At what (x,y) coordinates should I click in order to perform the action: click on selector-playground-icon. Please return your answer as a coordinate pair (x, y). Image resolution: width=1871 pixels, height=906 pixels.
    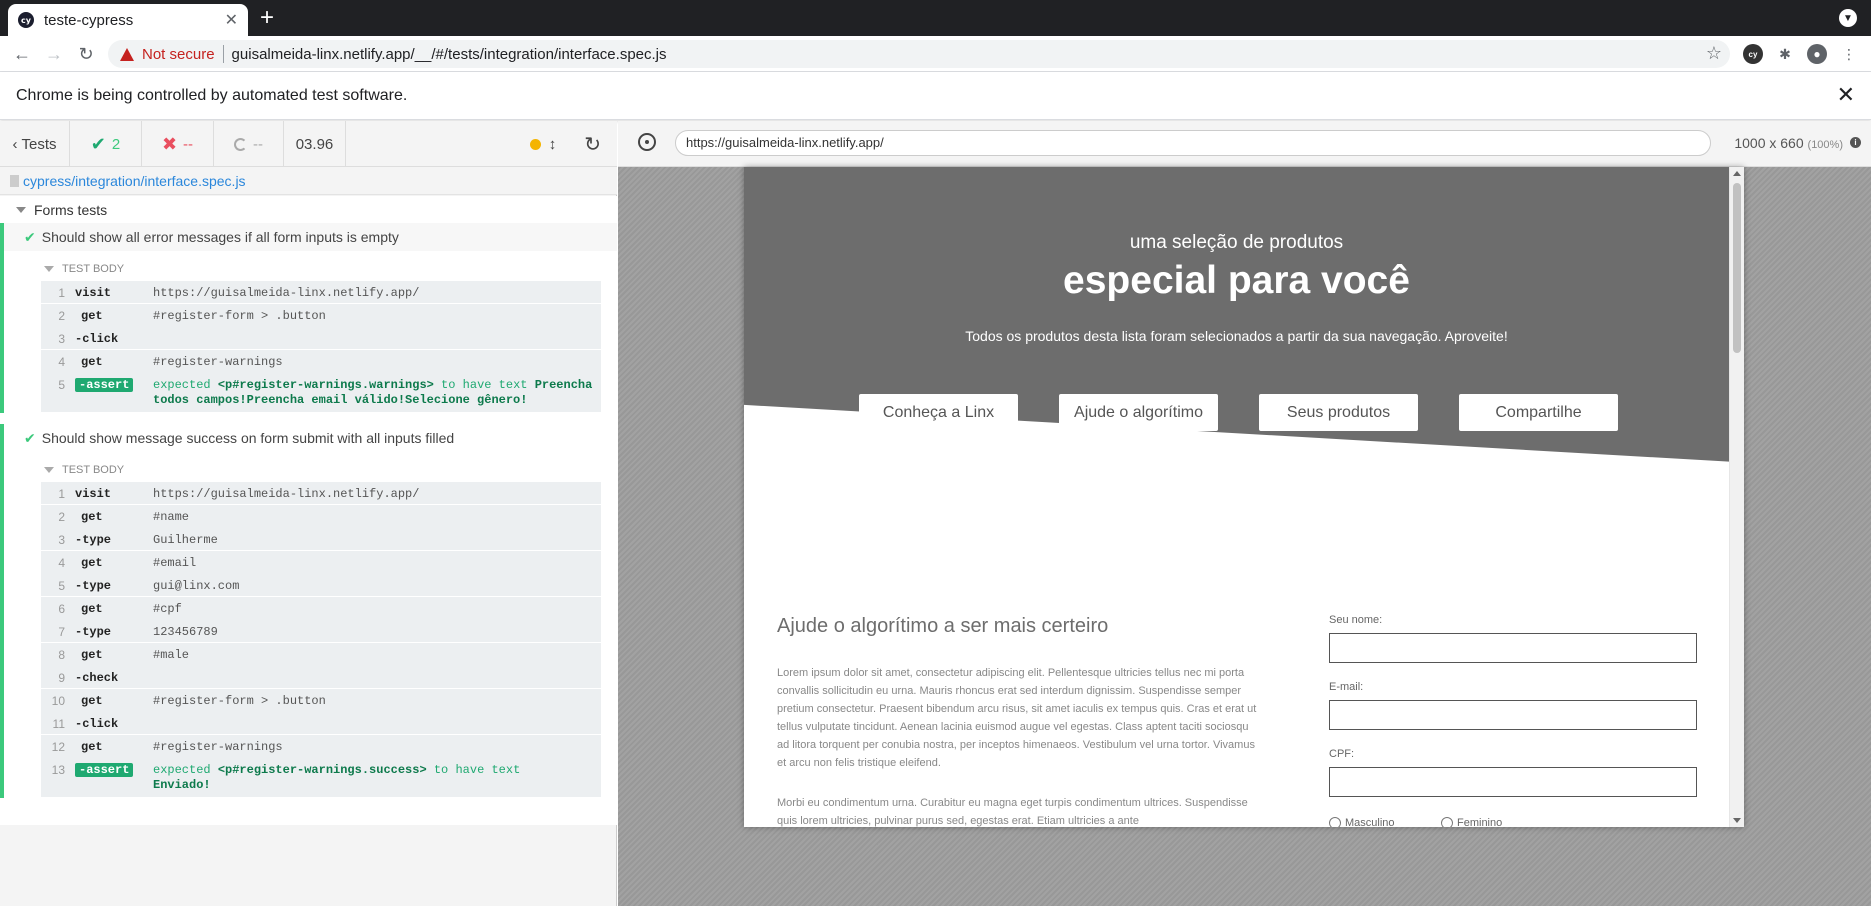
    Looking at the image, I should click on (647, 142).